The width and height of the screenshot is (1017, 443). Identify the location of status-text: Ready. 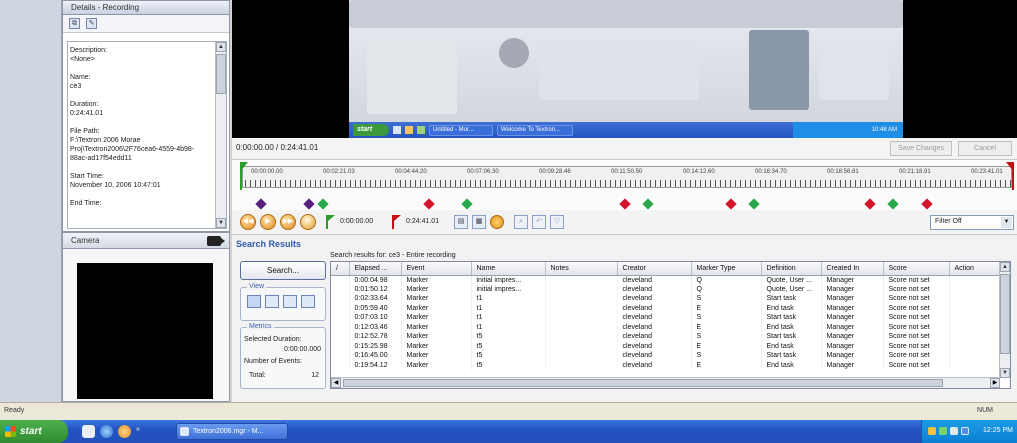
(14, 410).